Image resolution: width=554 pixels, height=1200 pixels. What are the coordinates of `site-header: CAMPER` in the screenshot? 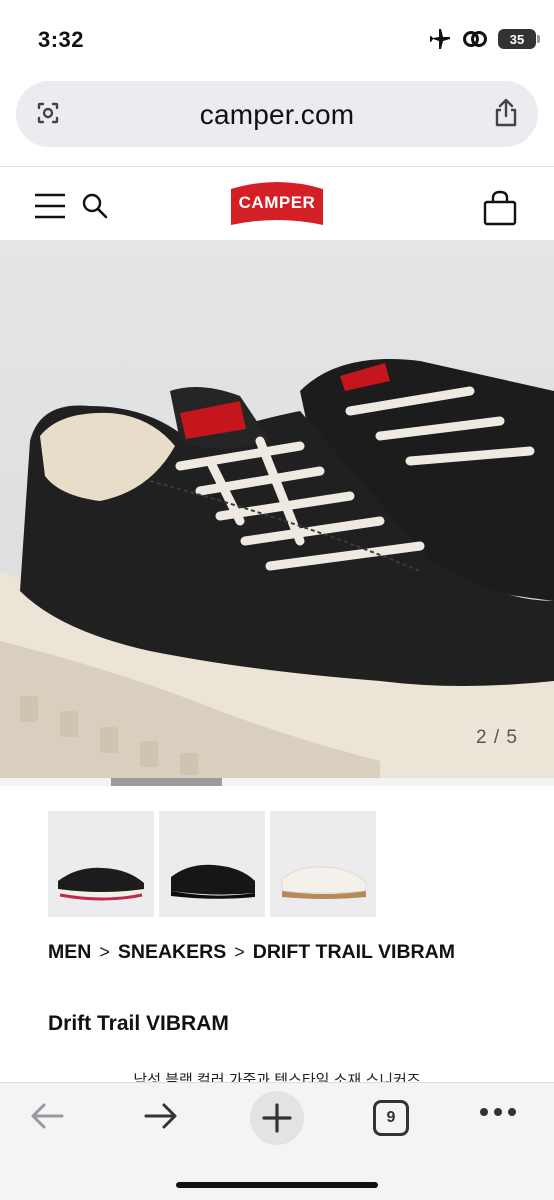 It's located at (277, 204).